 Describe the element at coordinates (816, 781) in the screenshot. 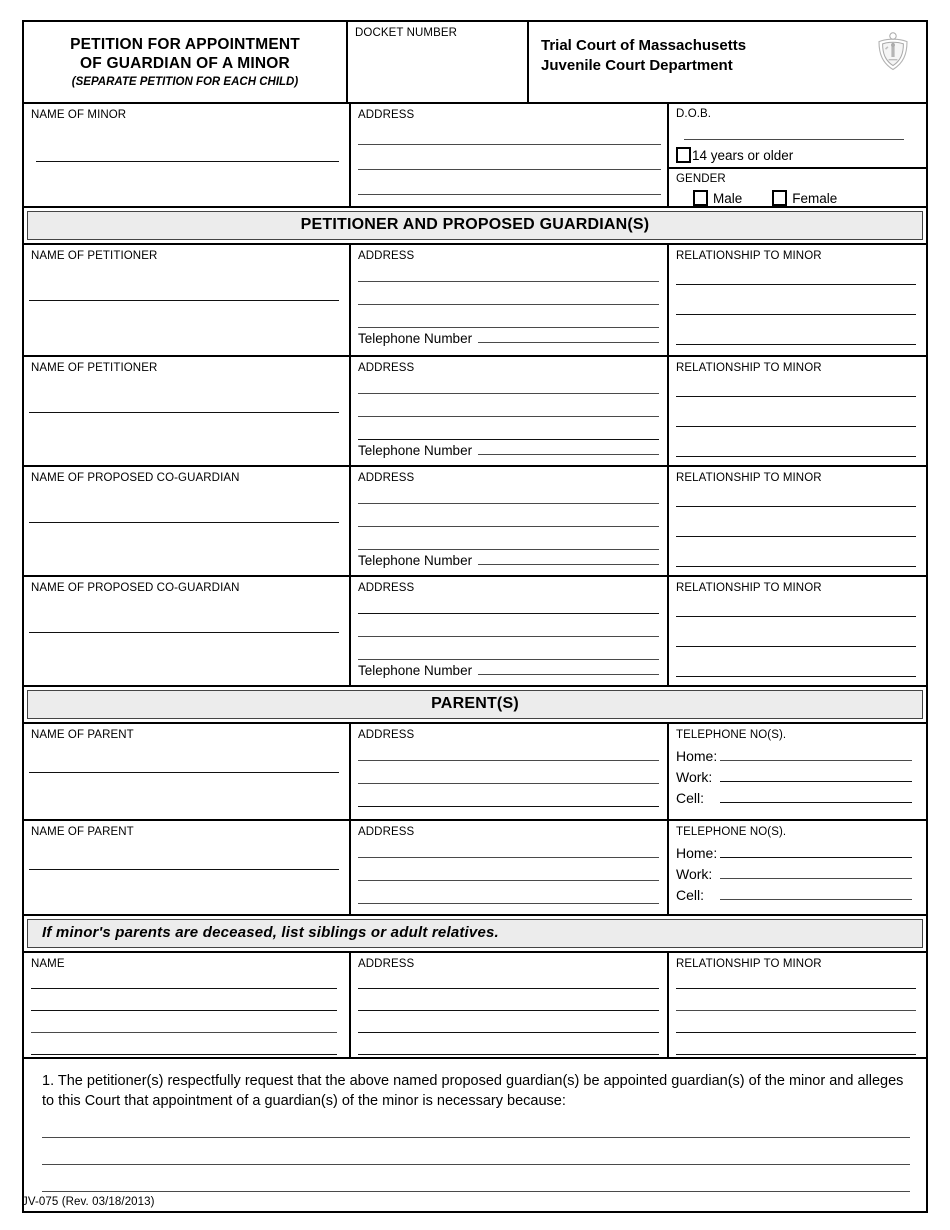

I see `parent-1-work-line` at that location.